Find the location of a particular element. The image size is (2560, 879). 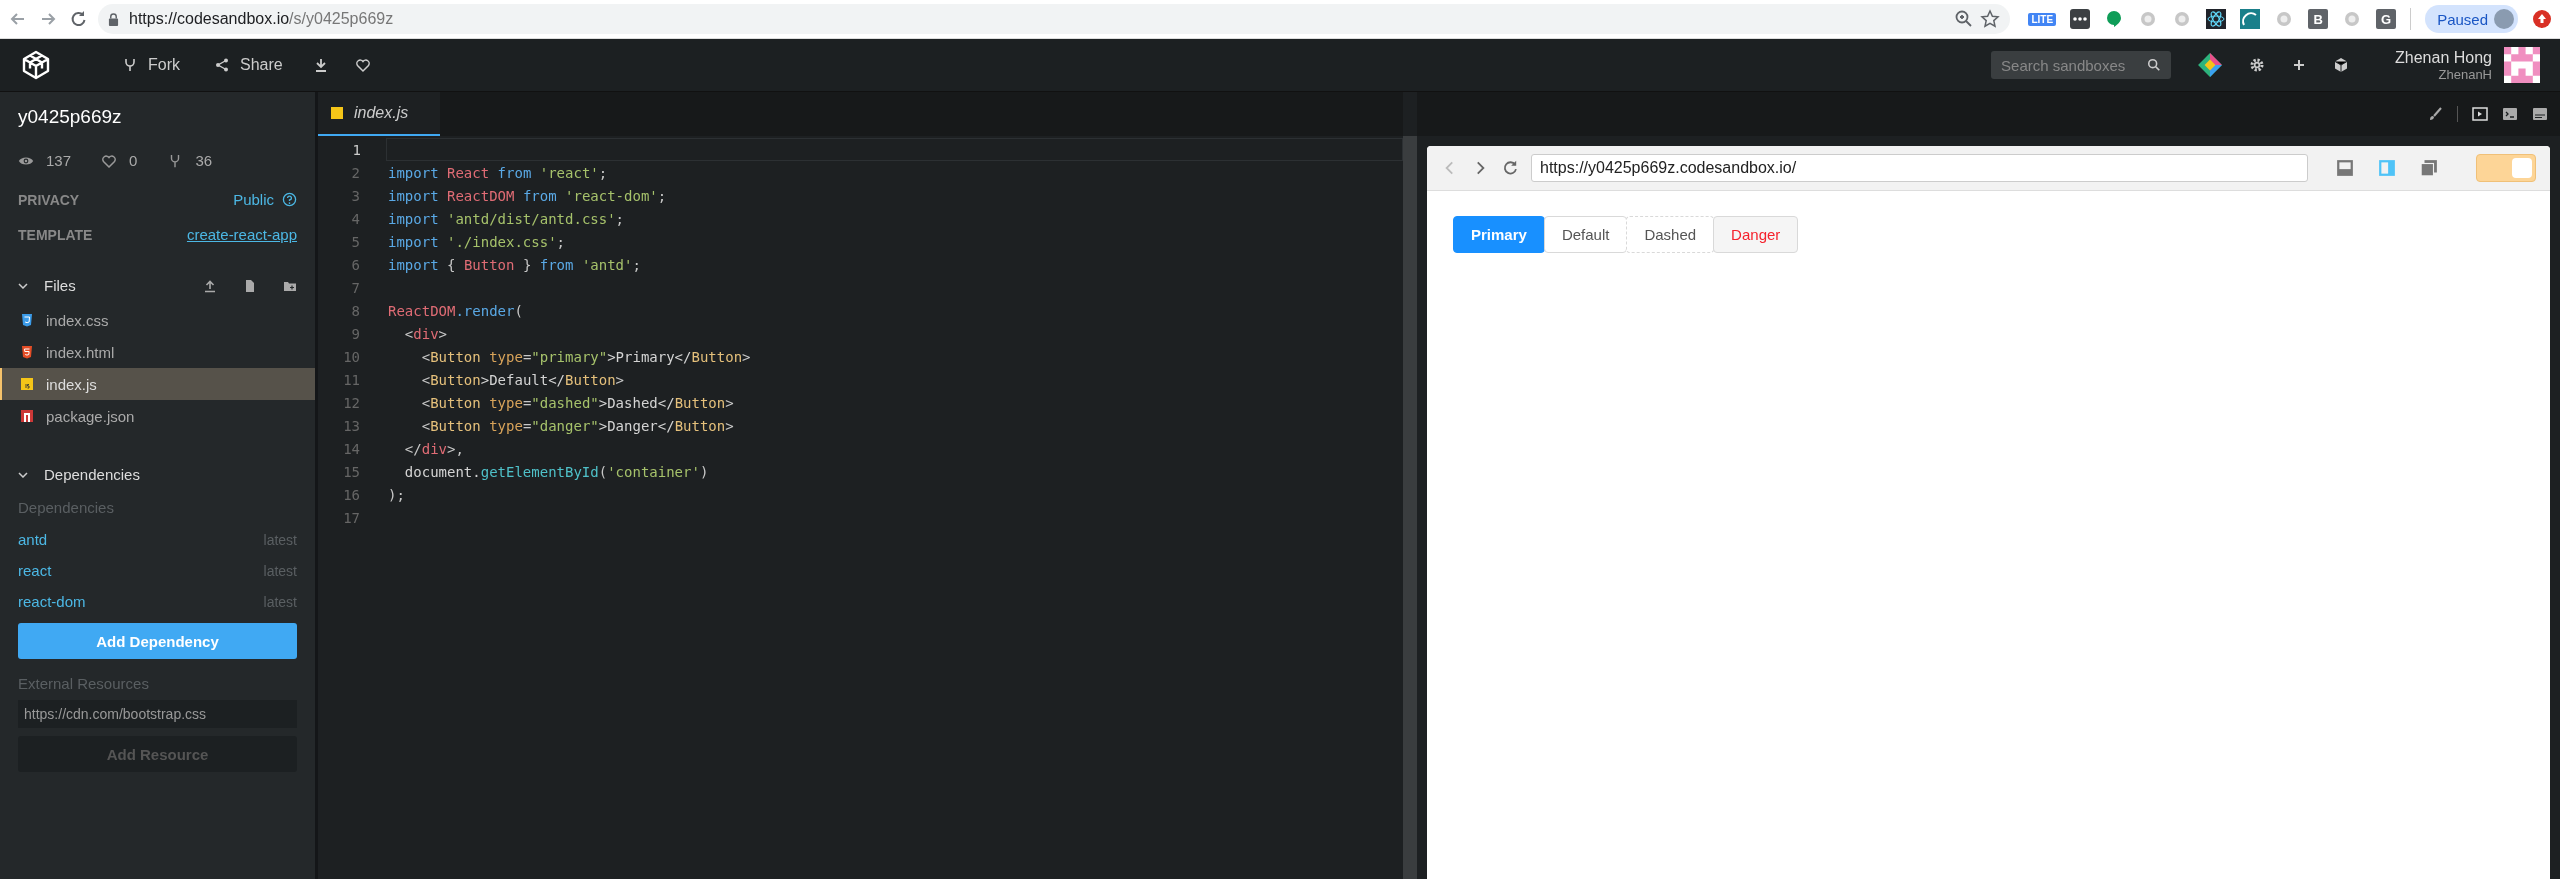

extension-badge: LITE is located at coordinates (2042, 19).